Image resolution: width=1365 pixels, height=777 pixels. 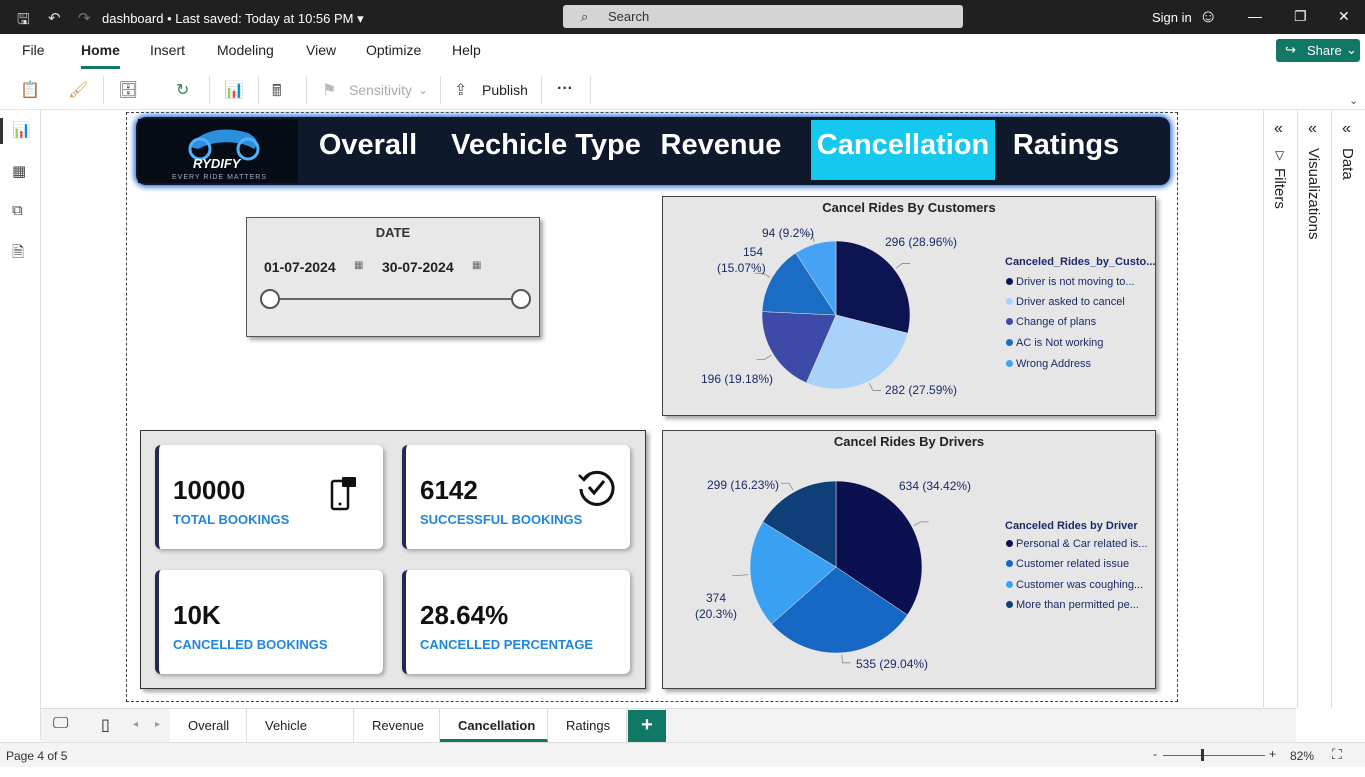 I want to click on nav-ratings: Ratings, so click(x=1066, y=150).